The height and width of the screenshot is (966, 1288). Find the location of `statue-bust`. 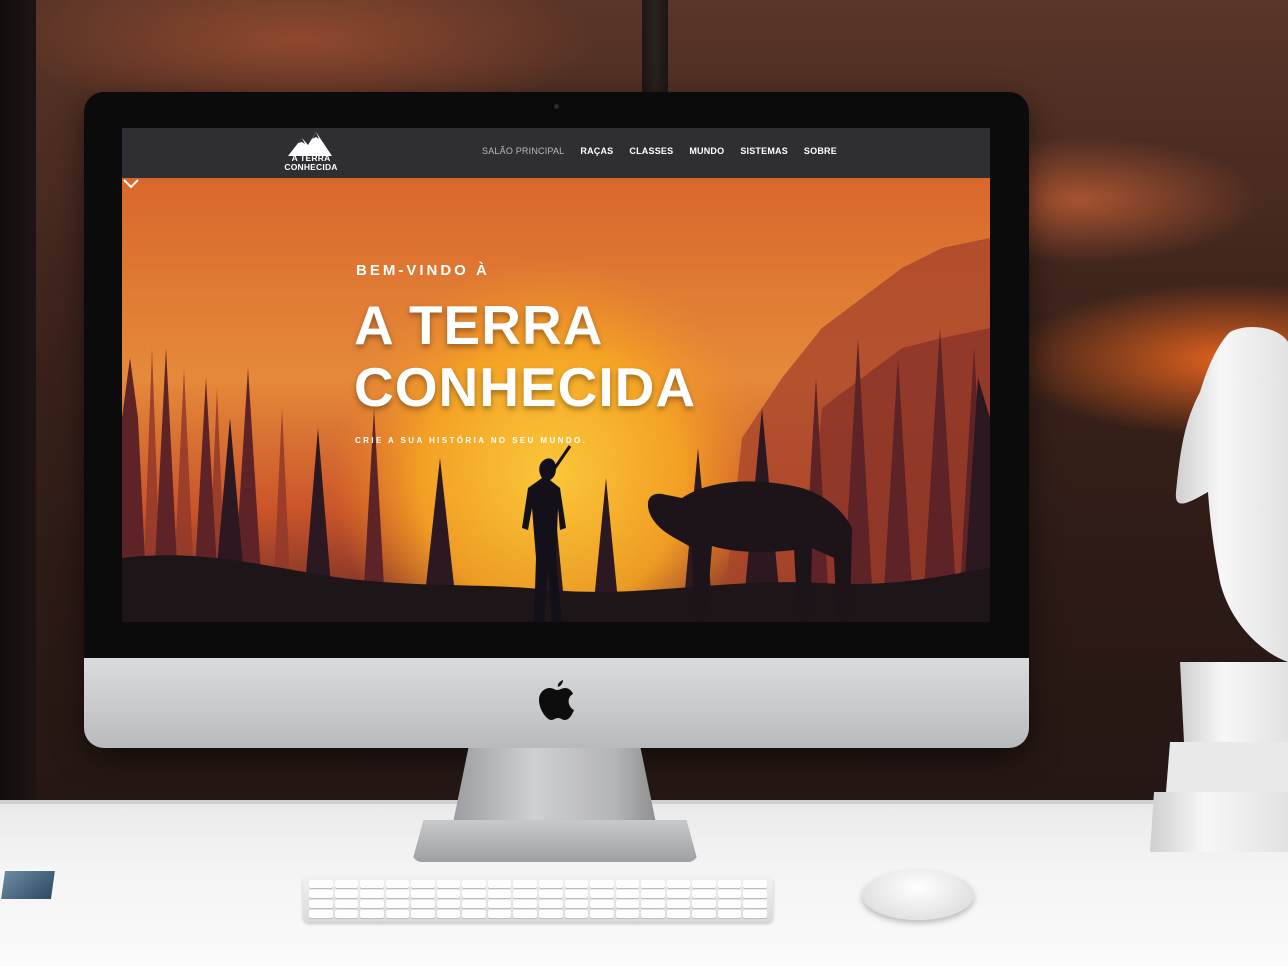

statue-bust is located at coordinates (1219, 589).